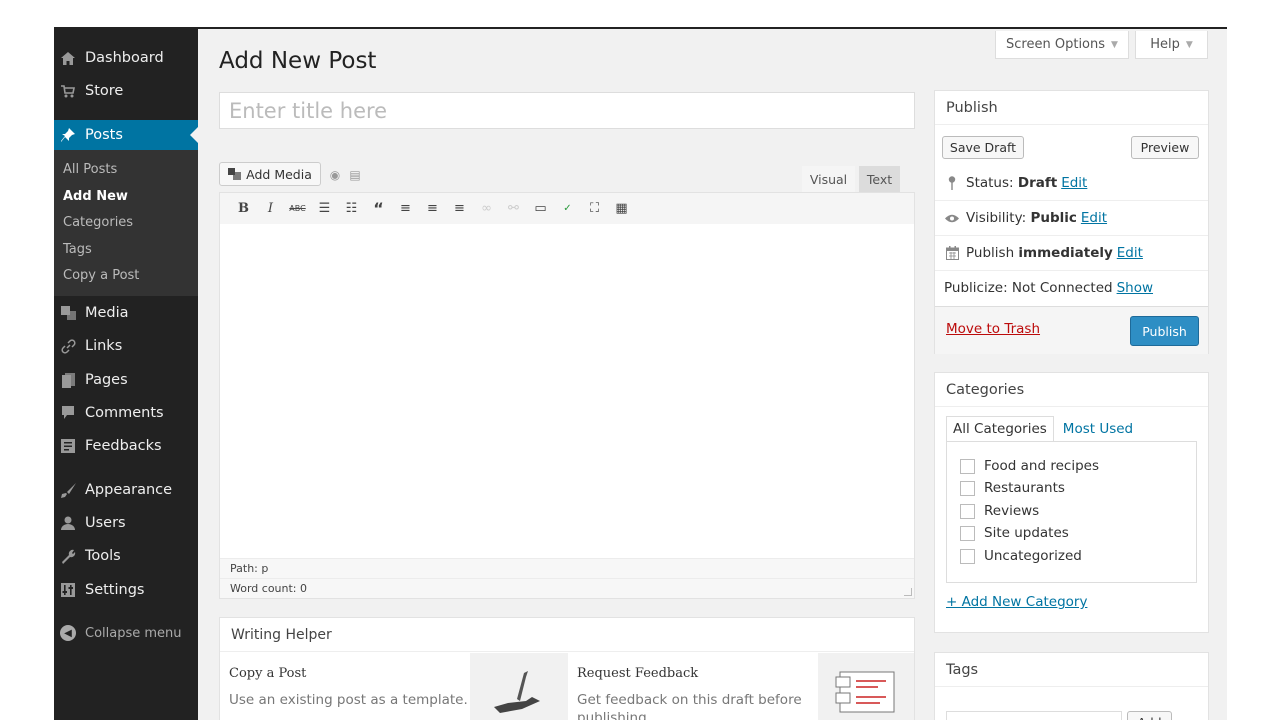  What do you see at coordinates (68, 490) in the screenshot?
I see `brush-icon` at bounding box center [68, 490].